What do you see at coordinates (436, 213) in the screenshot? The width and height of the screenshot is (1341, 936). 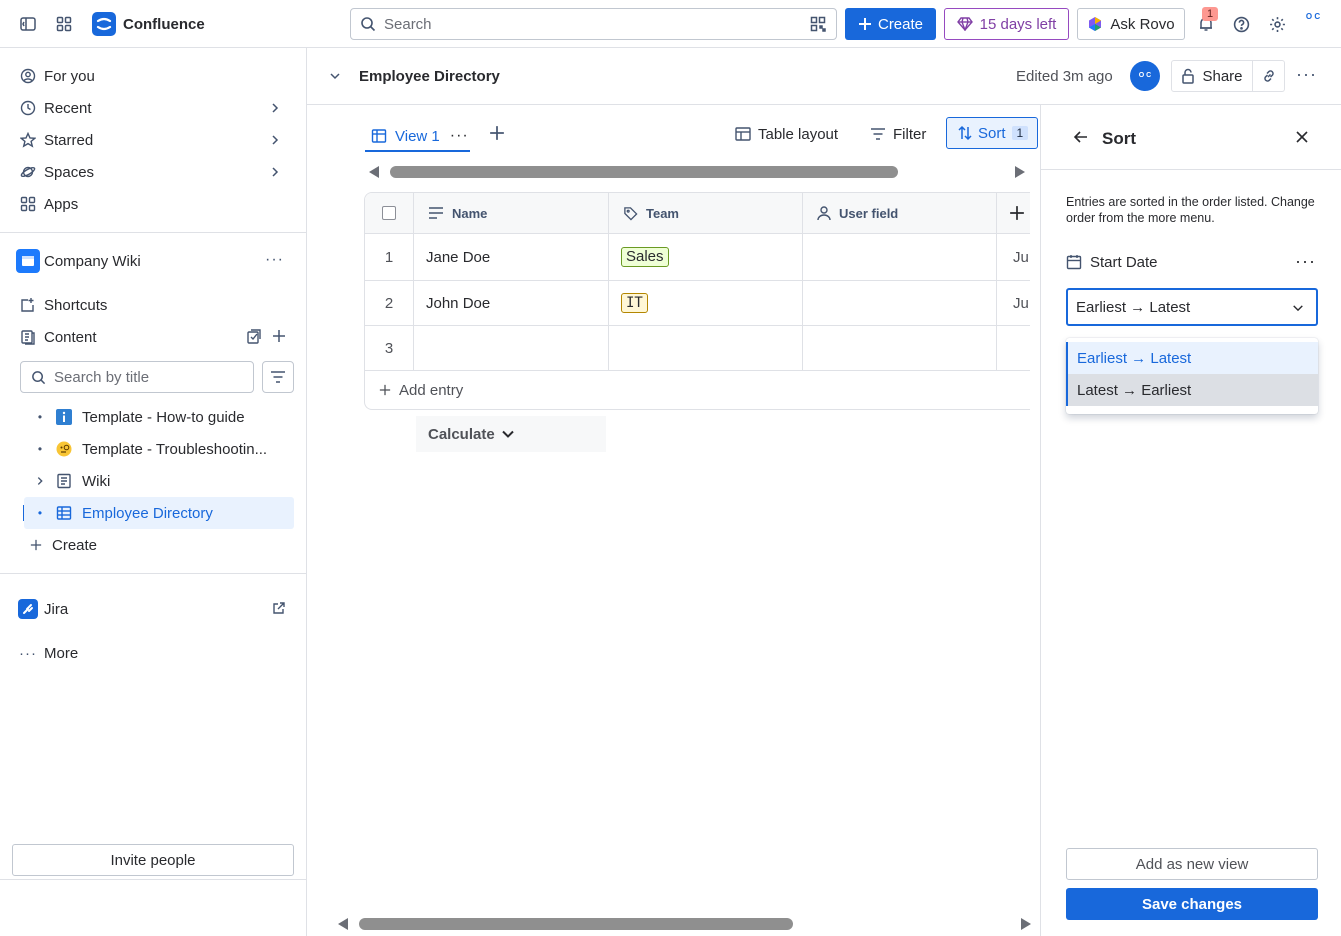 I see `text-lines-icon` at bounding box center [436, 213].